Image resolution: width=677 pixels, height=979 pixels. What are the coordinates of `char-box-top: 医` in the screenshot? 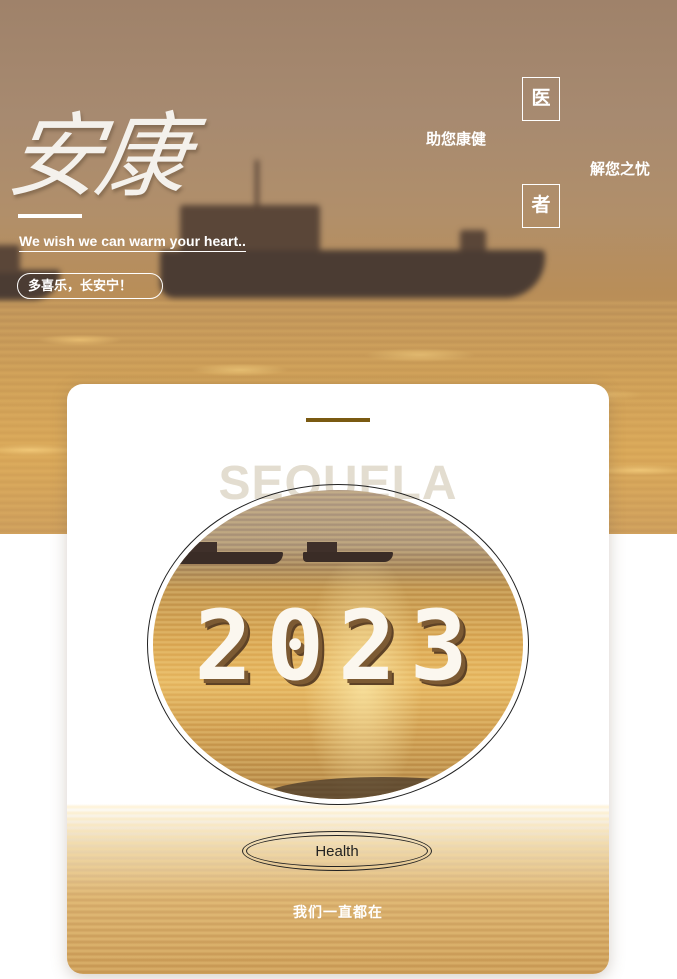 It's located at (541, 99).